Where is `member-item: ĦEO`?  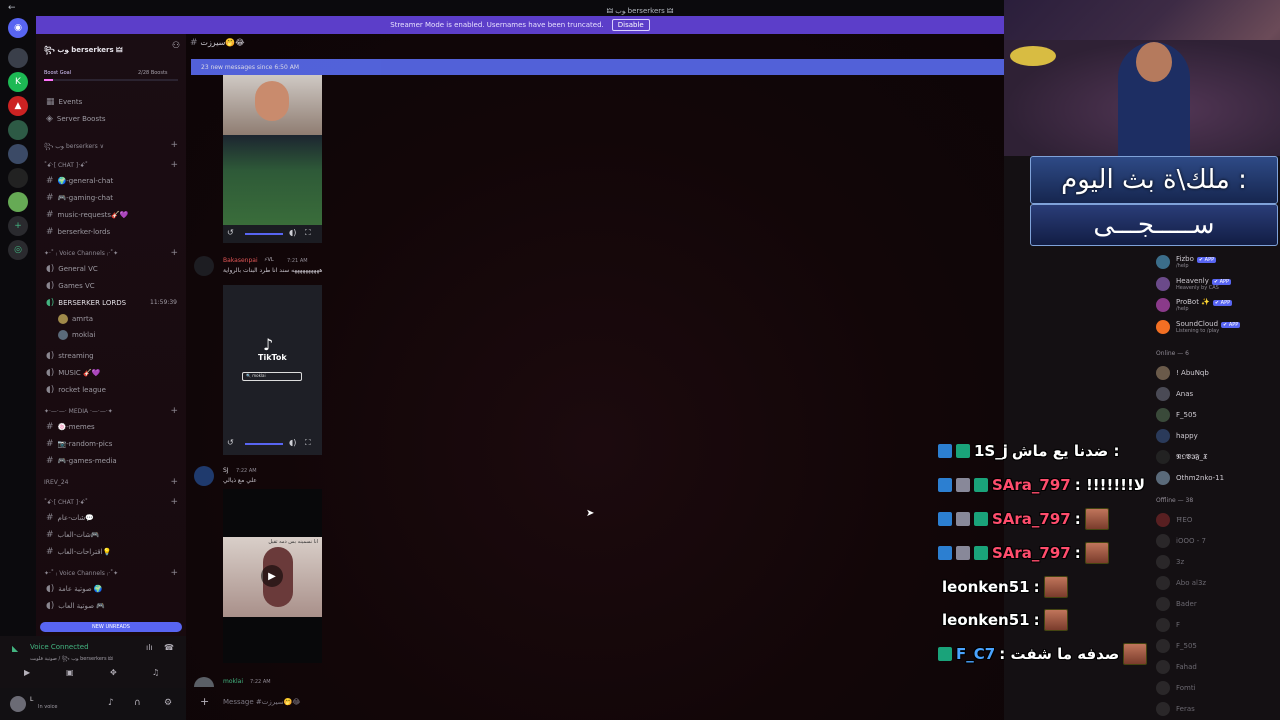
member-item: ĦEO is located at coordinates (1174, 520).